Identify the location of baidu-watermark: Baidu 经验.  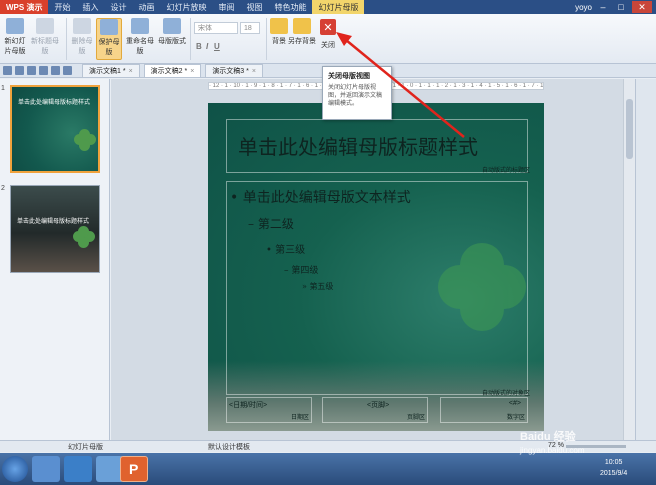
(548, 437).